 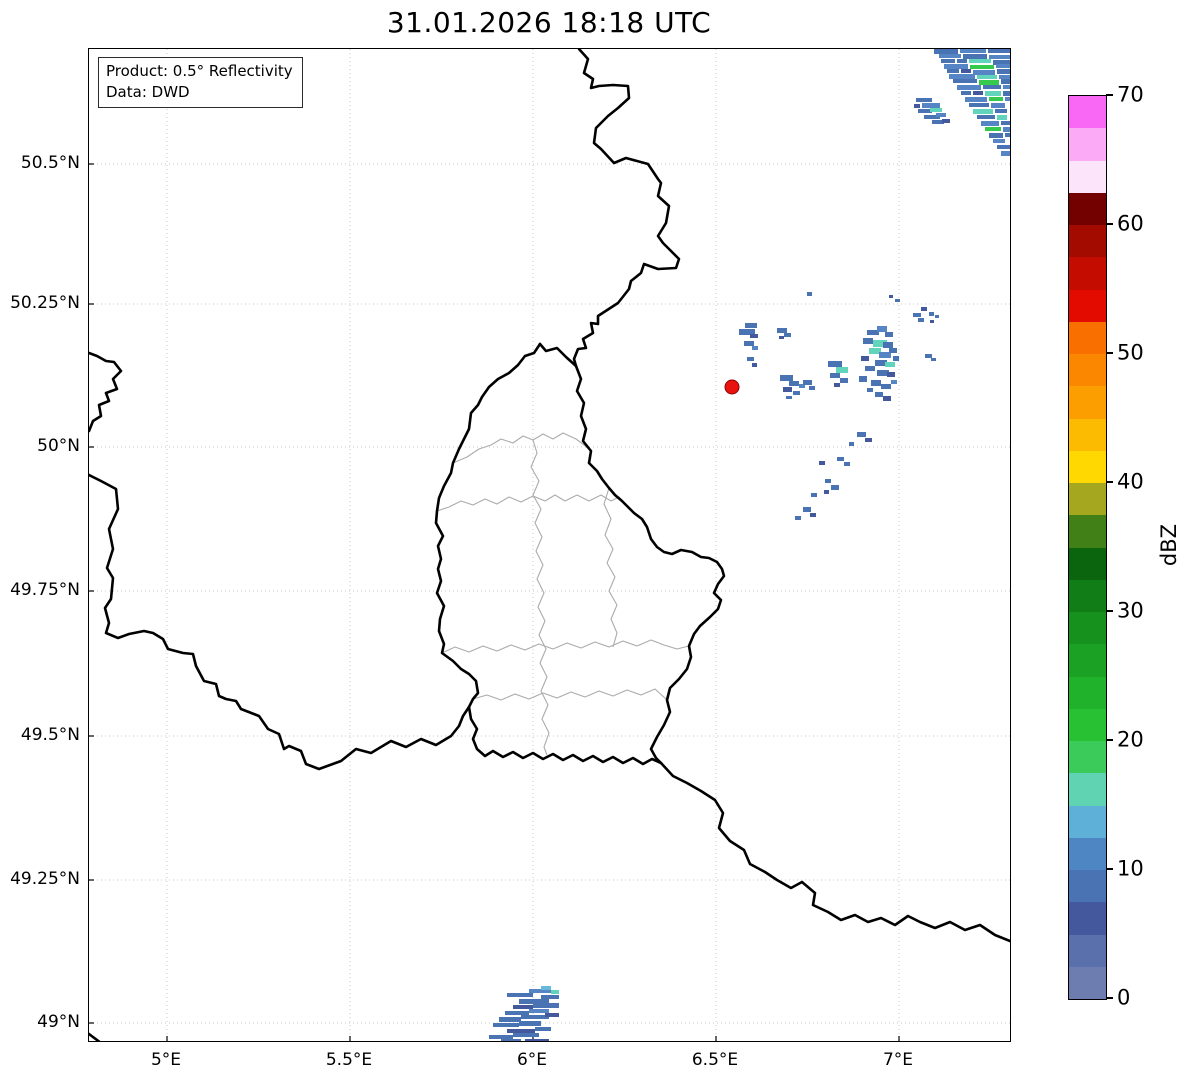 I want to click on colorbar, so click(x=1087, y=547).